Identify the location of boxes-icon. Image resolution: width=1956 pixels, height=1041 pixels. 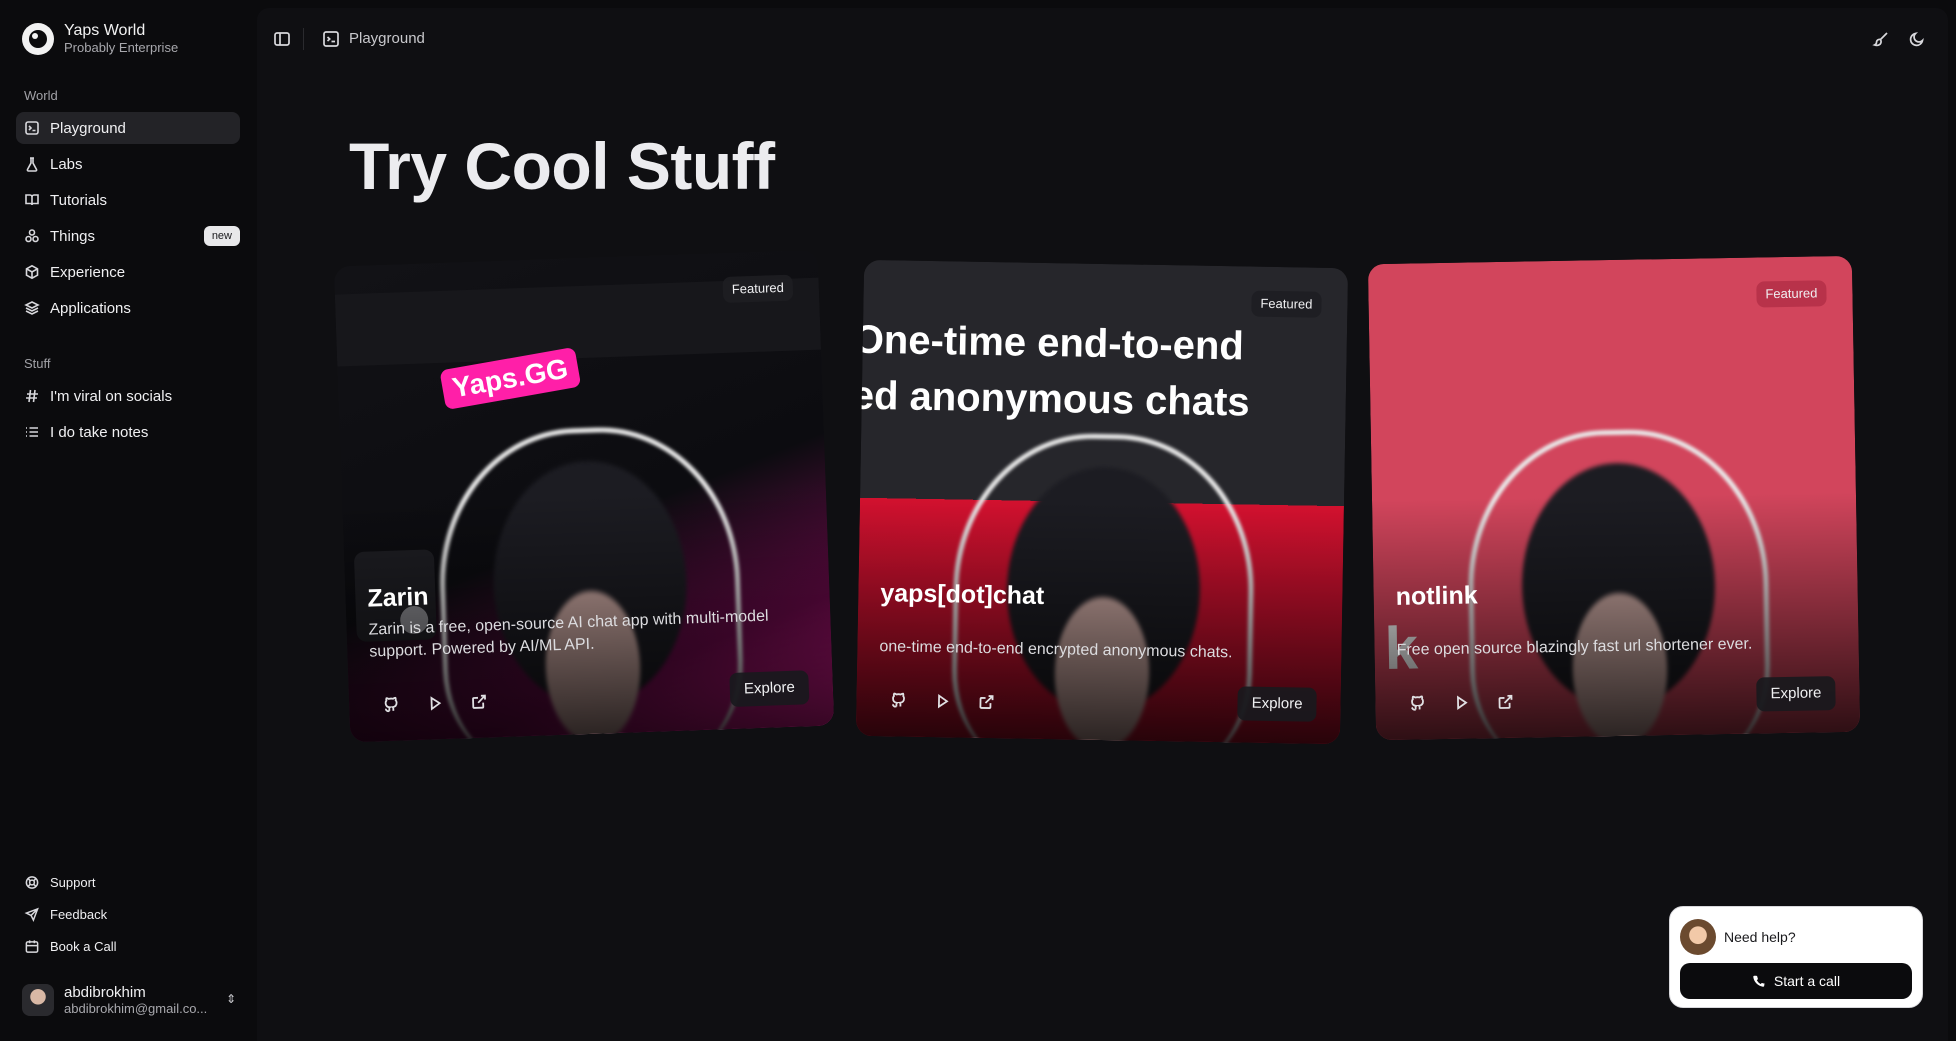
(32, 236).